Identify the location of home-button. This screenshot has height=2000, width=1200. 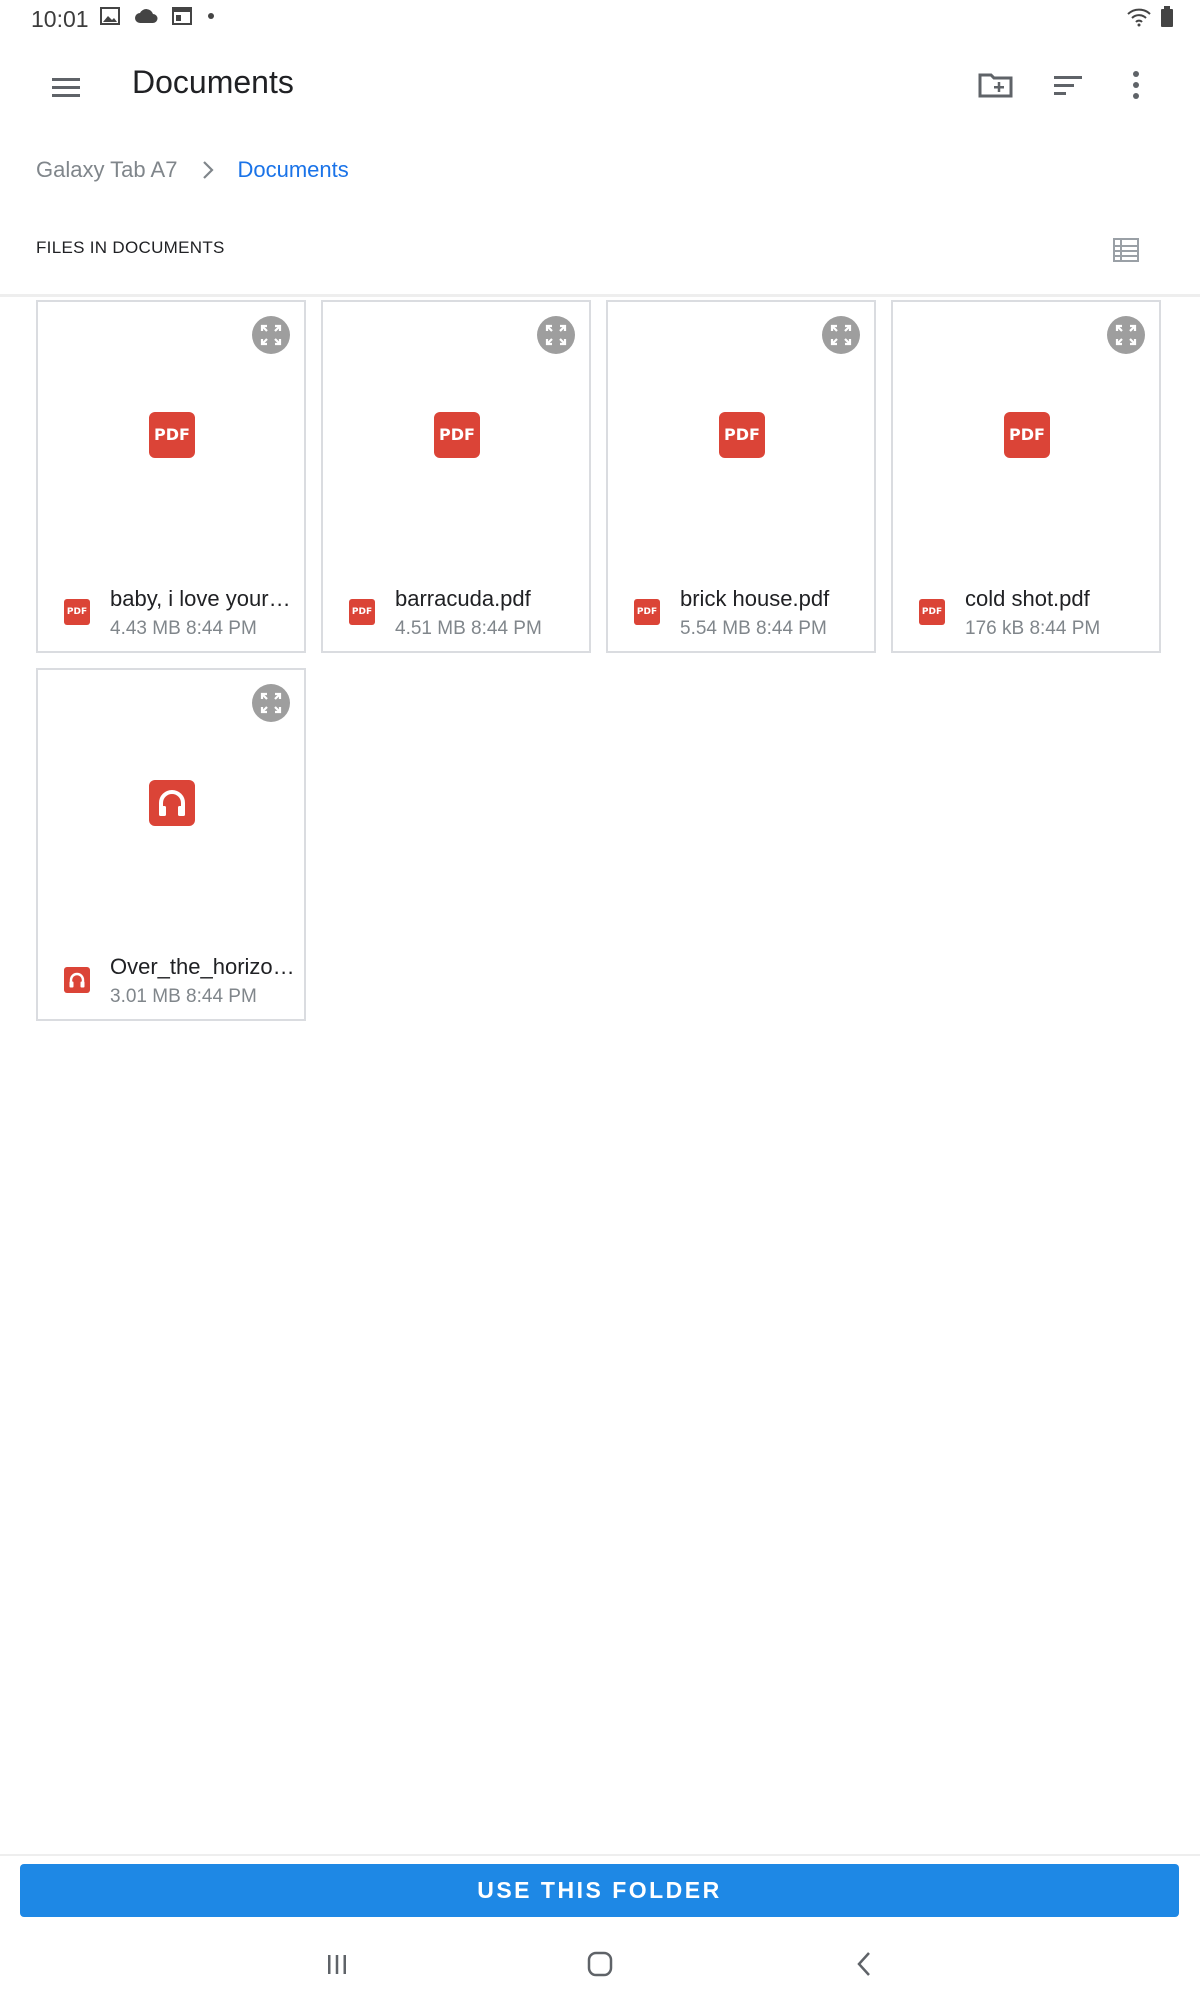
(600, 1964).